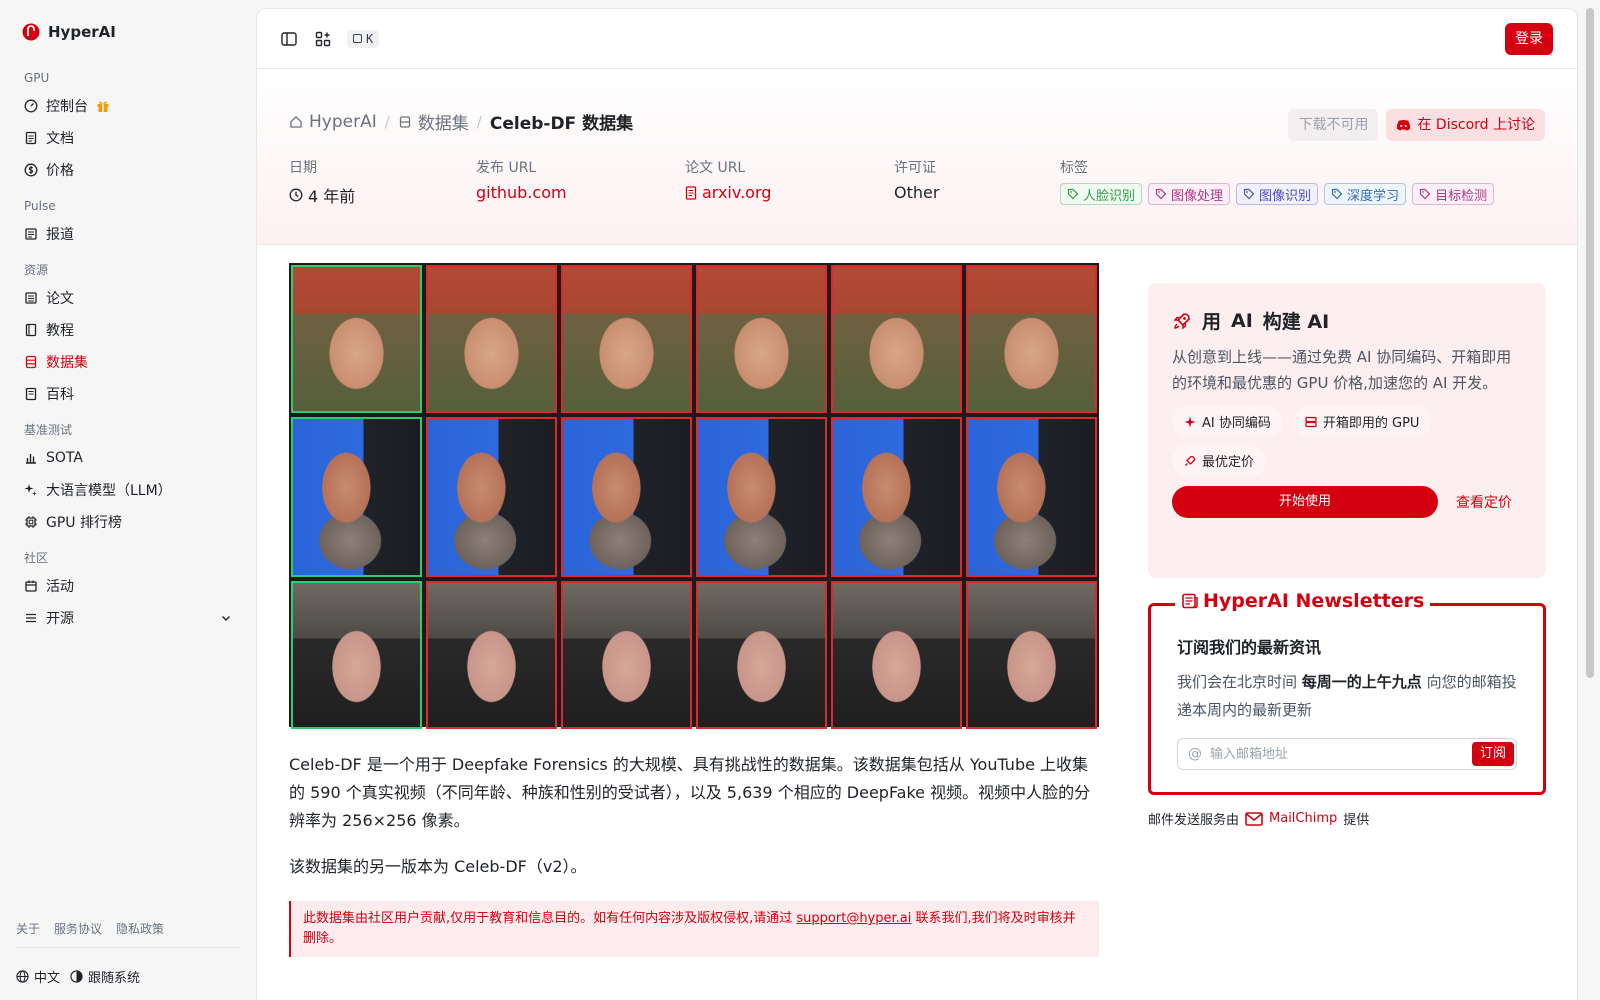  What do you see at coordinates (128, 330) in the screenshot?
I see `sidebar-item: 教程` at bounding box center [128, 330].